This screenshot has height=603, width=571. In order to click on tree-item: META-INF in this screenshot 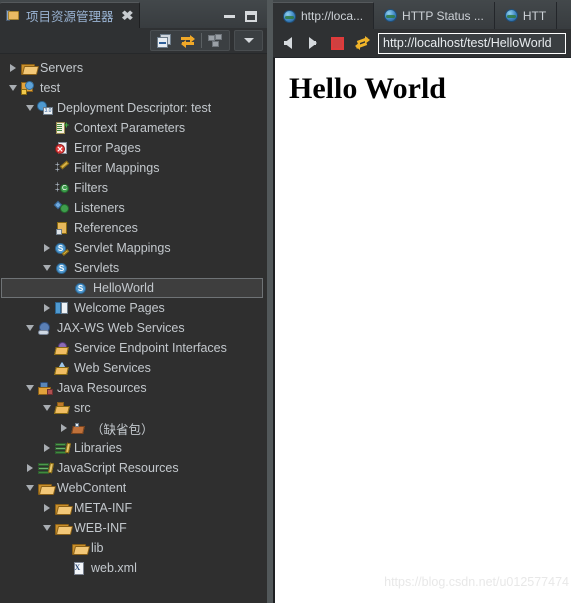, I will do `click(133, 508)`.